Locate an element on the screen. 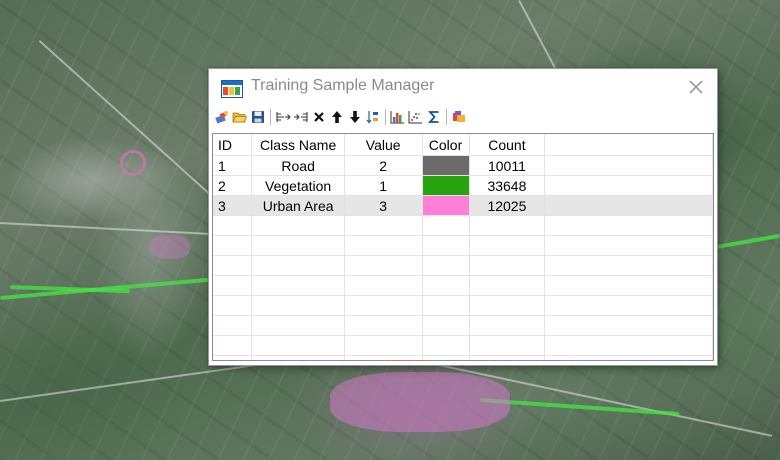 This screenshot has height=460, width=780. show-samples-icon is located at coordinates (458, 116).